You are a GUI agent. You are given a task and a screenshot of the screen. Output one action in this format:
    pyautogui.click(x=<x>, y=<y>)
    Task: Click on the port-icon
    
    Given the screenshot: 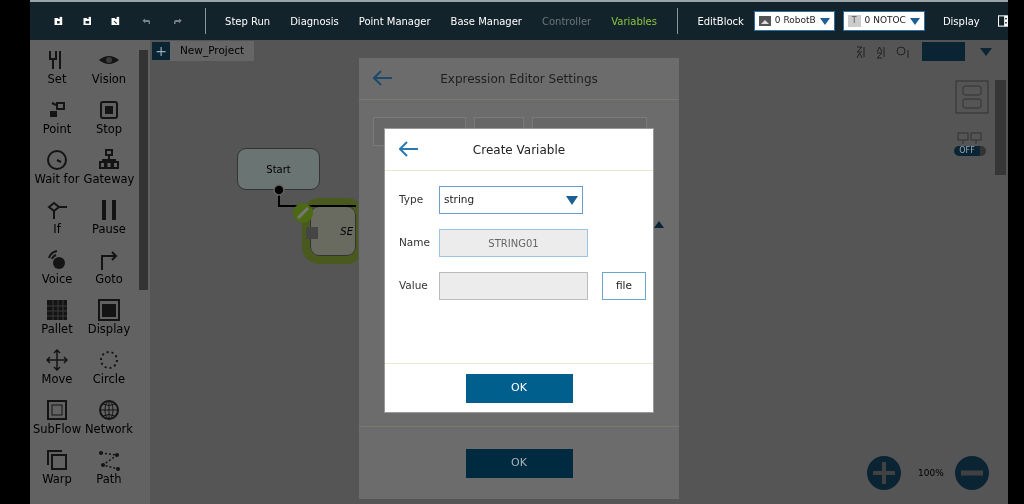 What is the action you would take?
    pyautogui.click(x=279, y=190)
    